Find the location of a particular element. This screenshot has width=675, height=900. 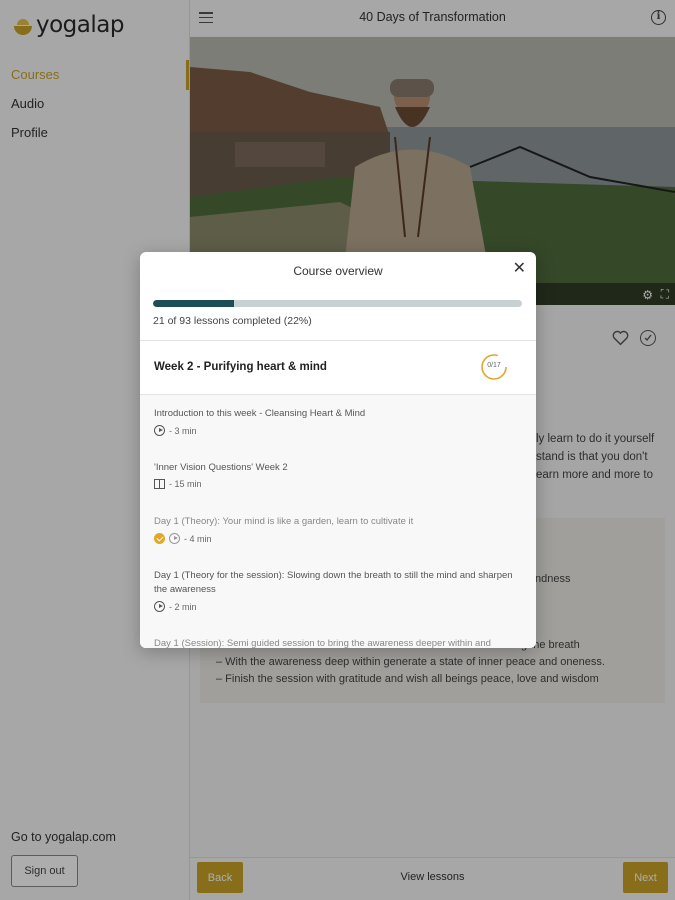

completed-check-icon is located at coordinates (159, 538).